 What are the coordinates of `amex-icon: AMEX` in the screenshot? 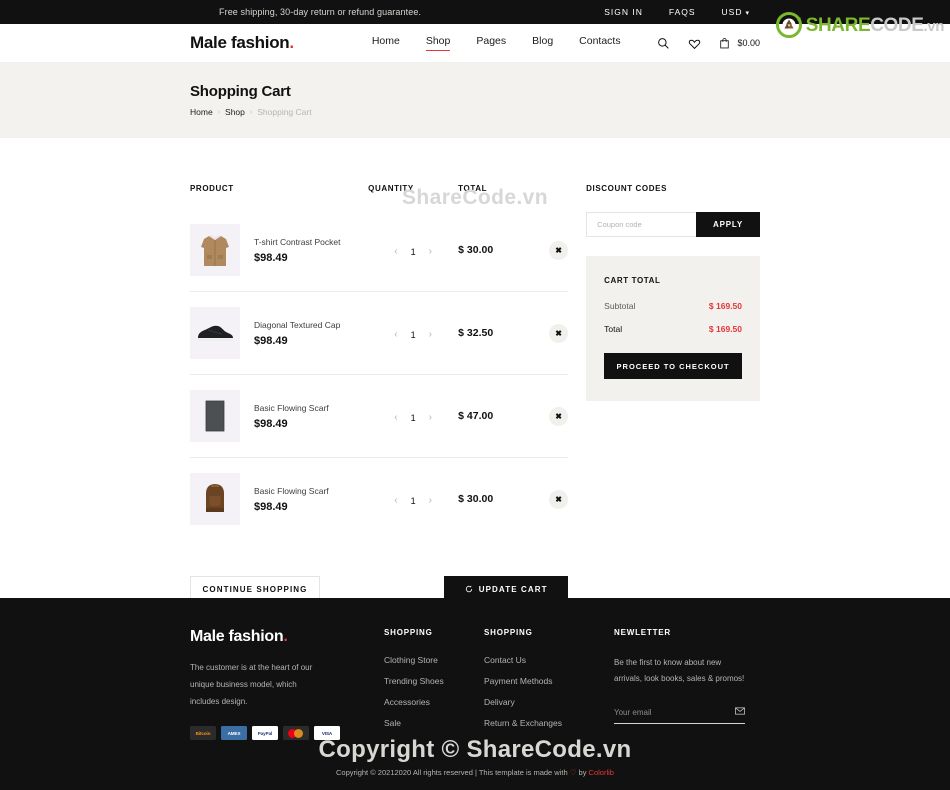 It's located at (234, 733).